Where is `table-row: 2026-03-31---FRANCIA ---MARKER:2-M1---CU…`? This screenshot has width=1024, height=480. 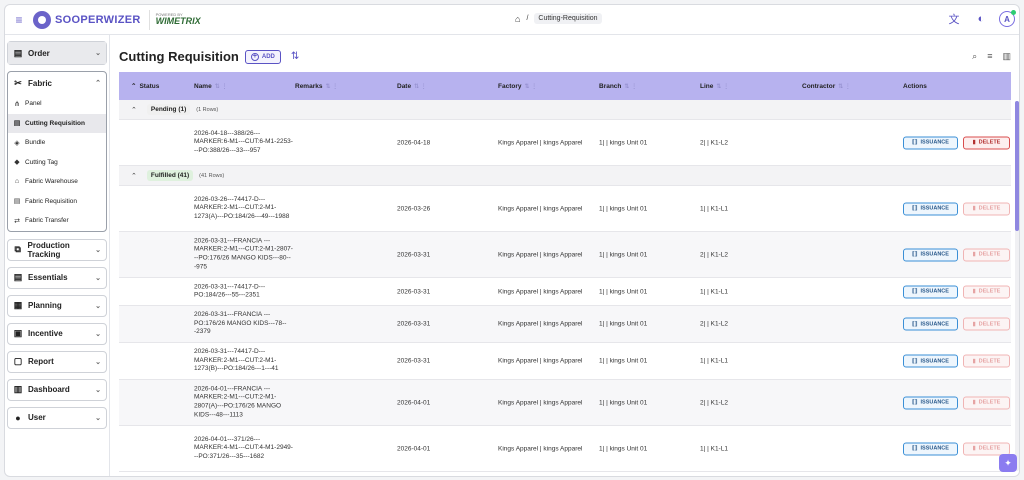
table-row: 2026-03-31---FRANCIA ---MARKER:2-M1---CU… is located at coordinates (565, 255).